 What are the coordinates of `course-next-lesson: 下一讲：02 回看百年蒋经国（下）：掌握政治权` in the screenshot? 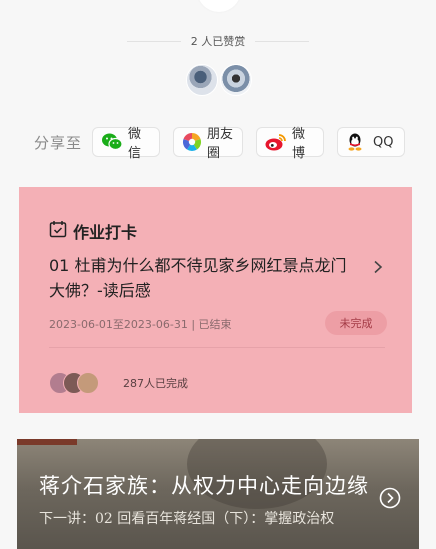 It's located at (187, 519).